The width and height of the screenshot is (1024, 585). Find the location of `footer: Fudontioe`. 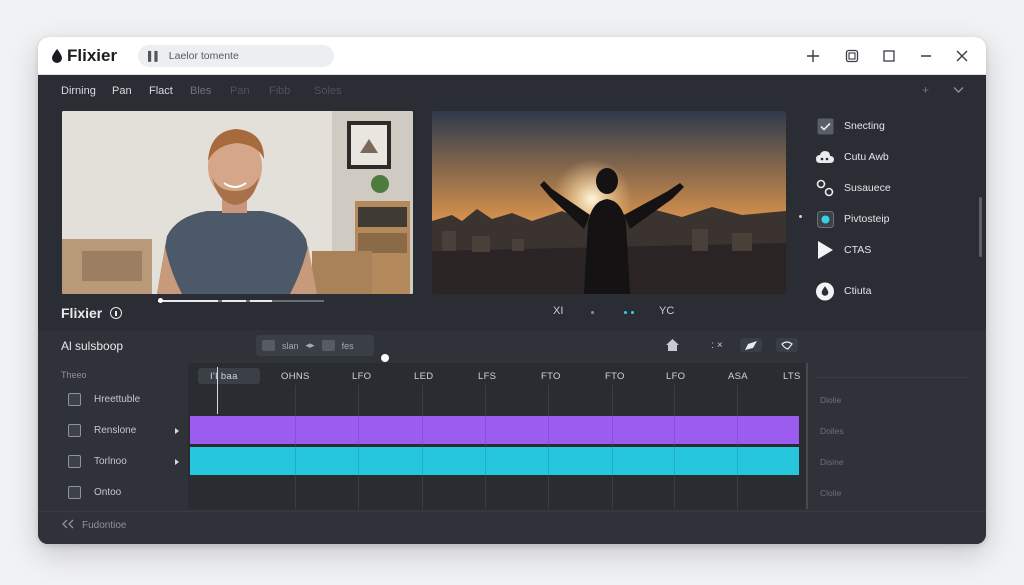

footer: Fudontioe is located at coordinates (94, 525).